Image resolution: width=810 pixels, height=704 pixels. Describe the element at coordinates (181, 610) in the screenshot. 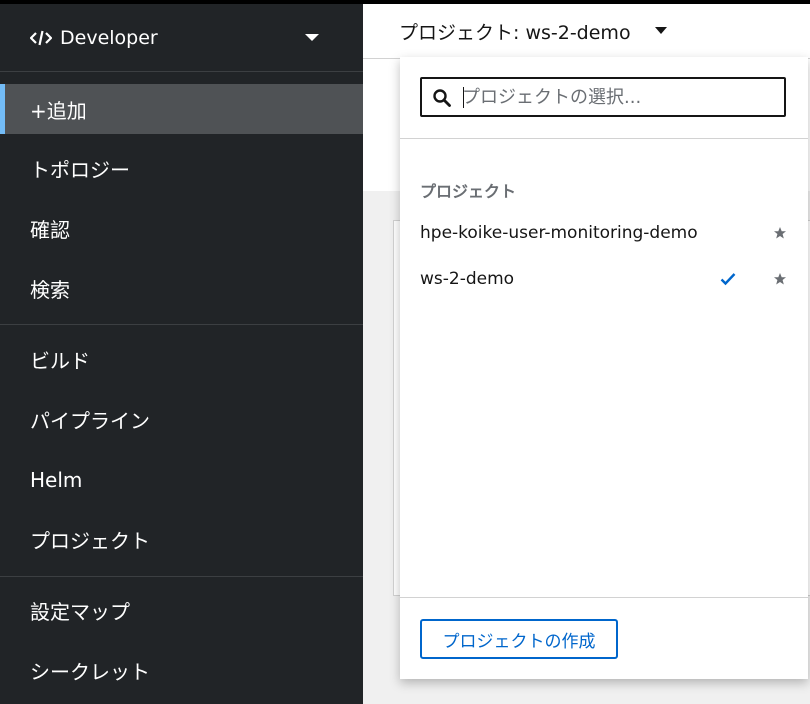

I see `nav-item-configmaps: 設定マップ` at that location.